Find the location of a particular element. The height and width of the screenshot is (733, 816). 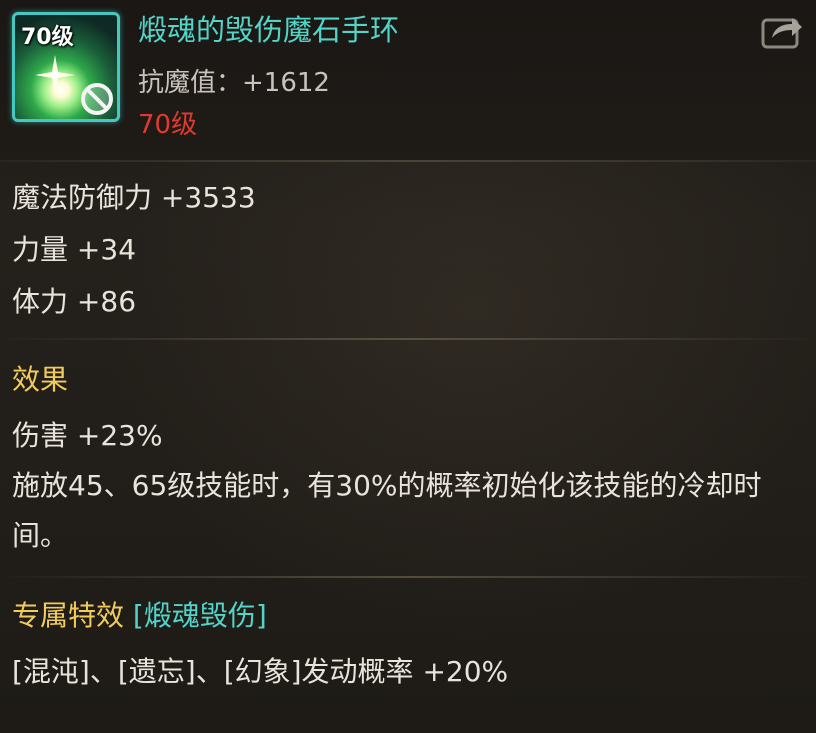

header-divider is located at coordinates (408, 161).